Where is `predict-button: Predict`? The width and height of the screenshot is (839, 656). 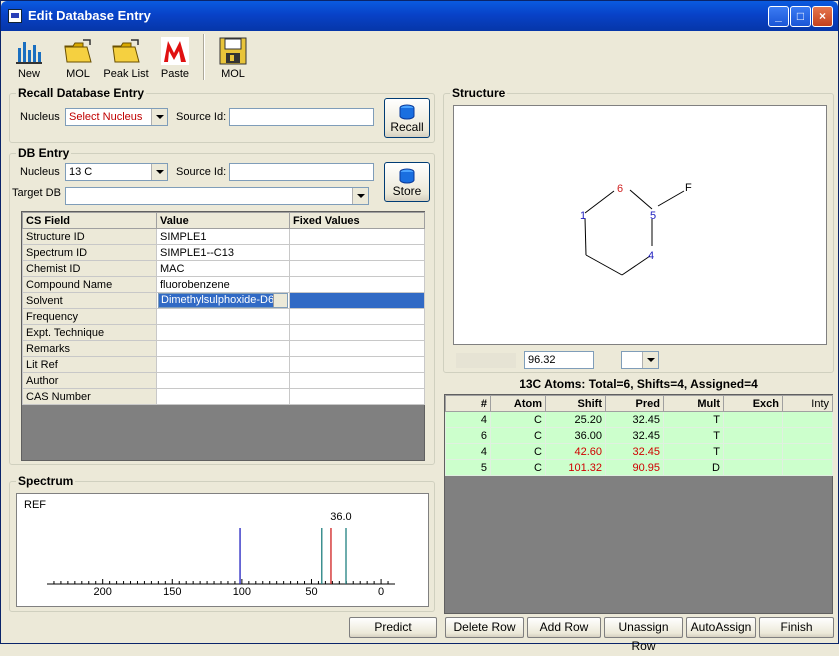
predict-button: Predict is located at coordinates (393, 627).